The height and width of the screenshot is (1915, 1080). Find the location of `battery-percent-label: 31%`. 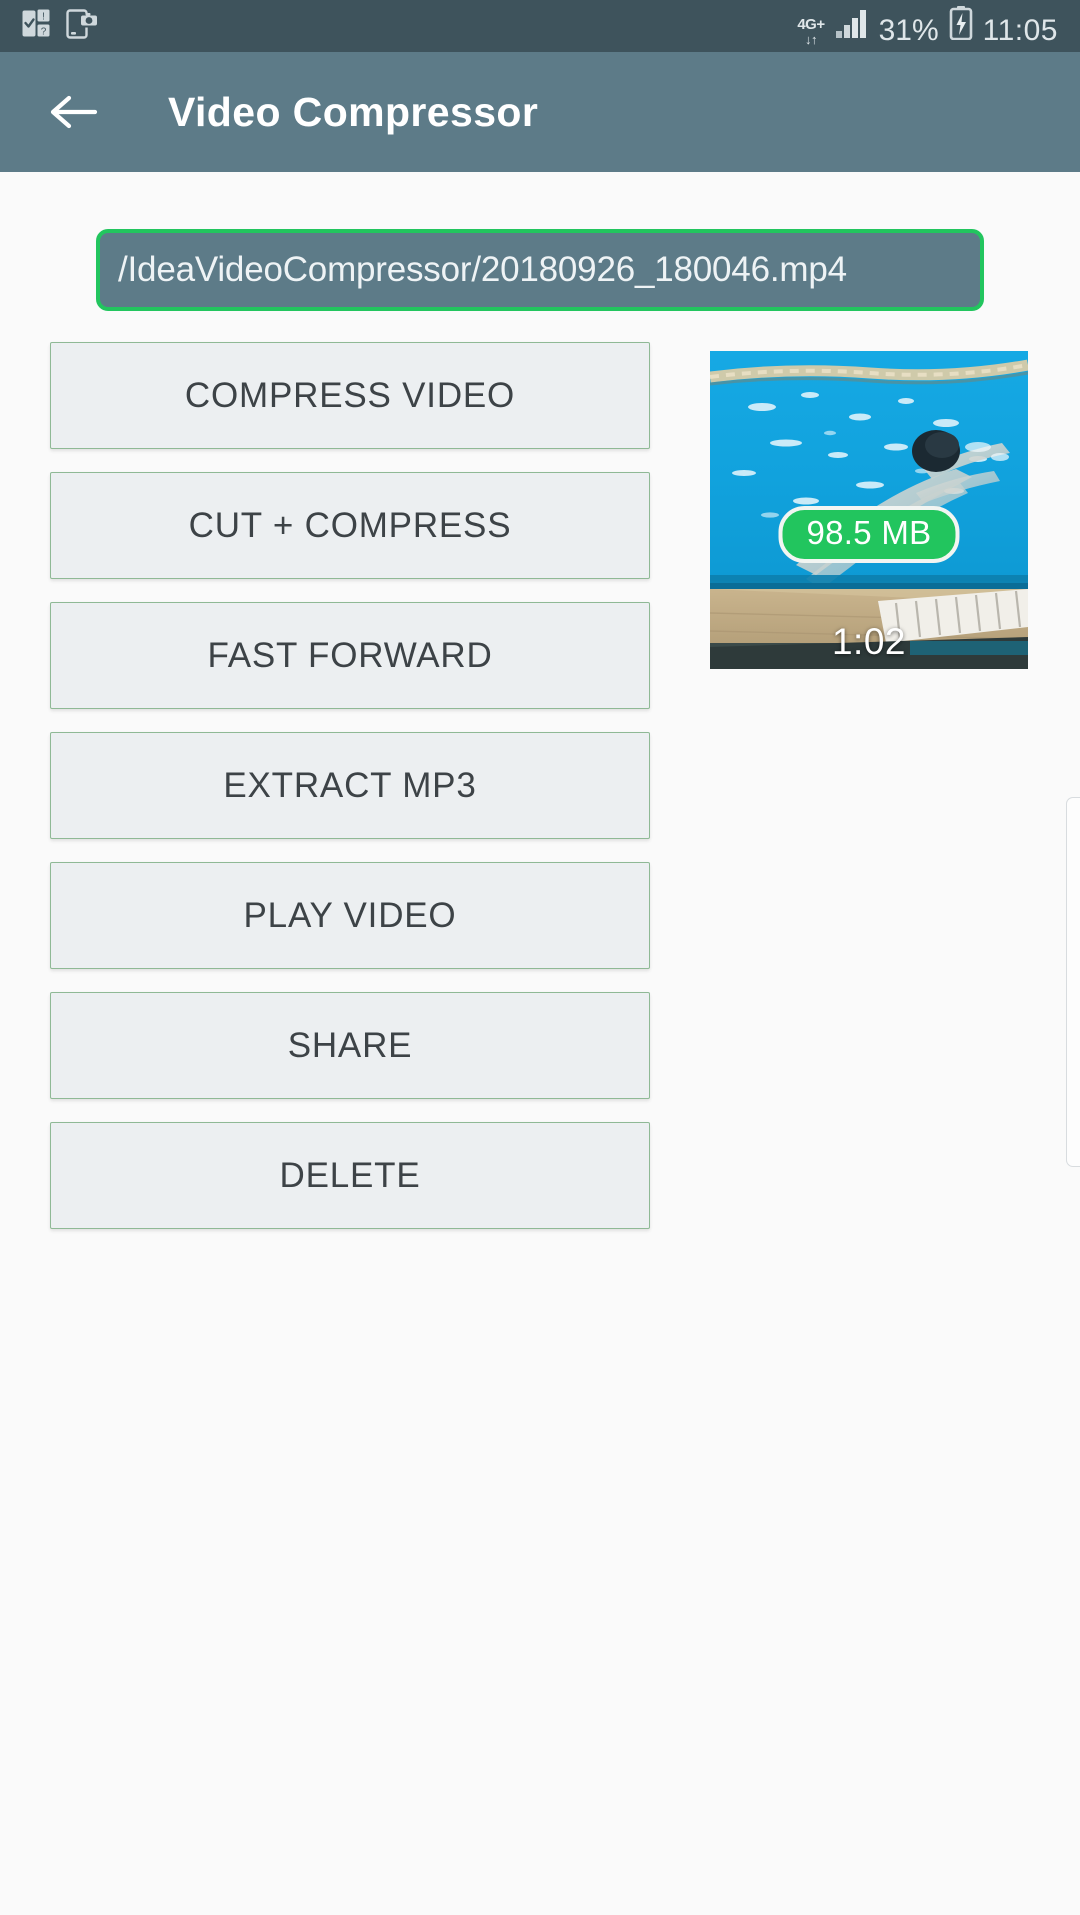

battery-percent-label: 31% is located at coordinates (908, 30).